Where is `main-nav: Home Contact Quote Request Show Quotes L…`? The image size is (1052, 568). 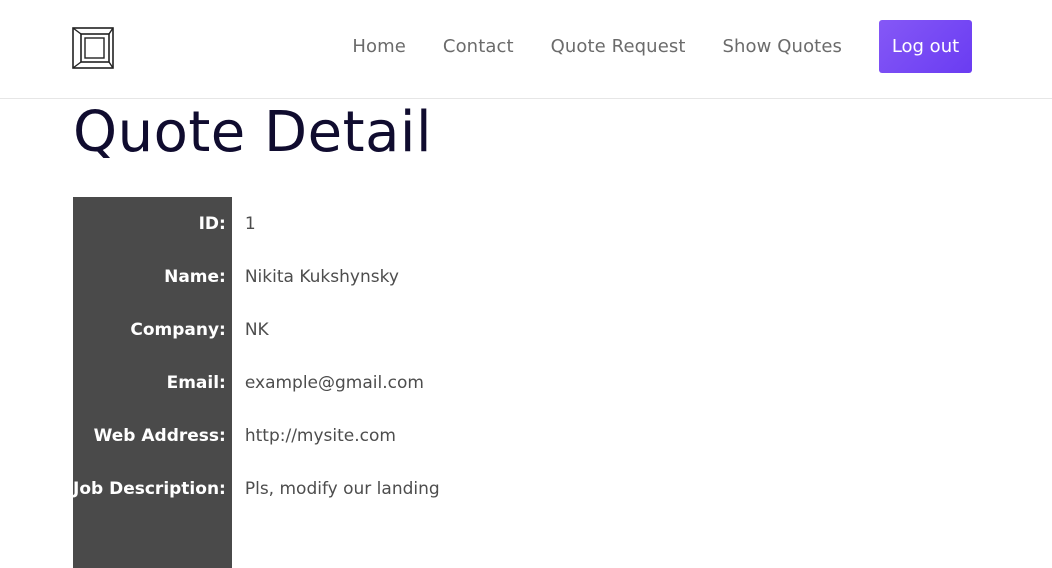
main-nav: Home Contact Quote Request Show Quotes L… is located at coordinates (662, 46).